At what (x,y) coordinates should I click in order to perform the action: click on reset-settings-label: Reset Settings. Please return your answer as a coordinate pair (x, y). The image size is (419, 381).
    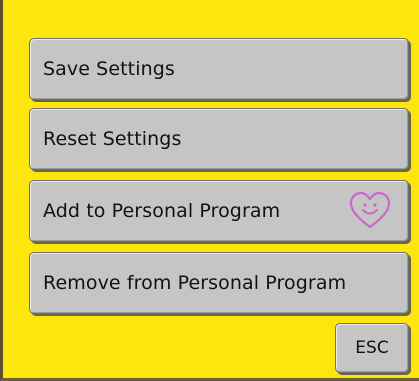
    Looking at the image, I should click on (112, 139).